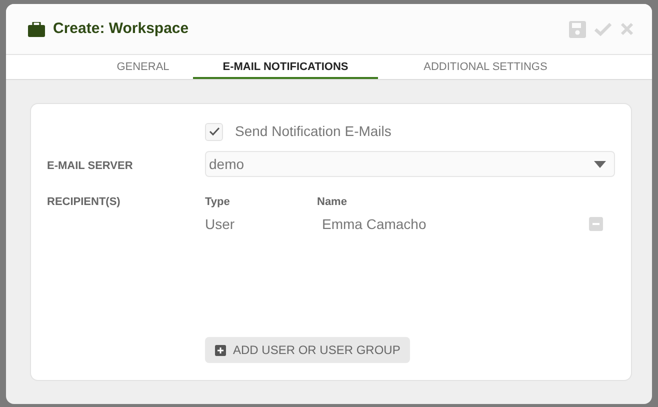  I want to click on tab: GENERAL, so click(143, 67).